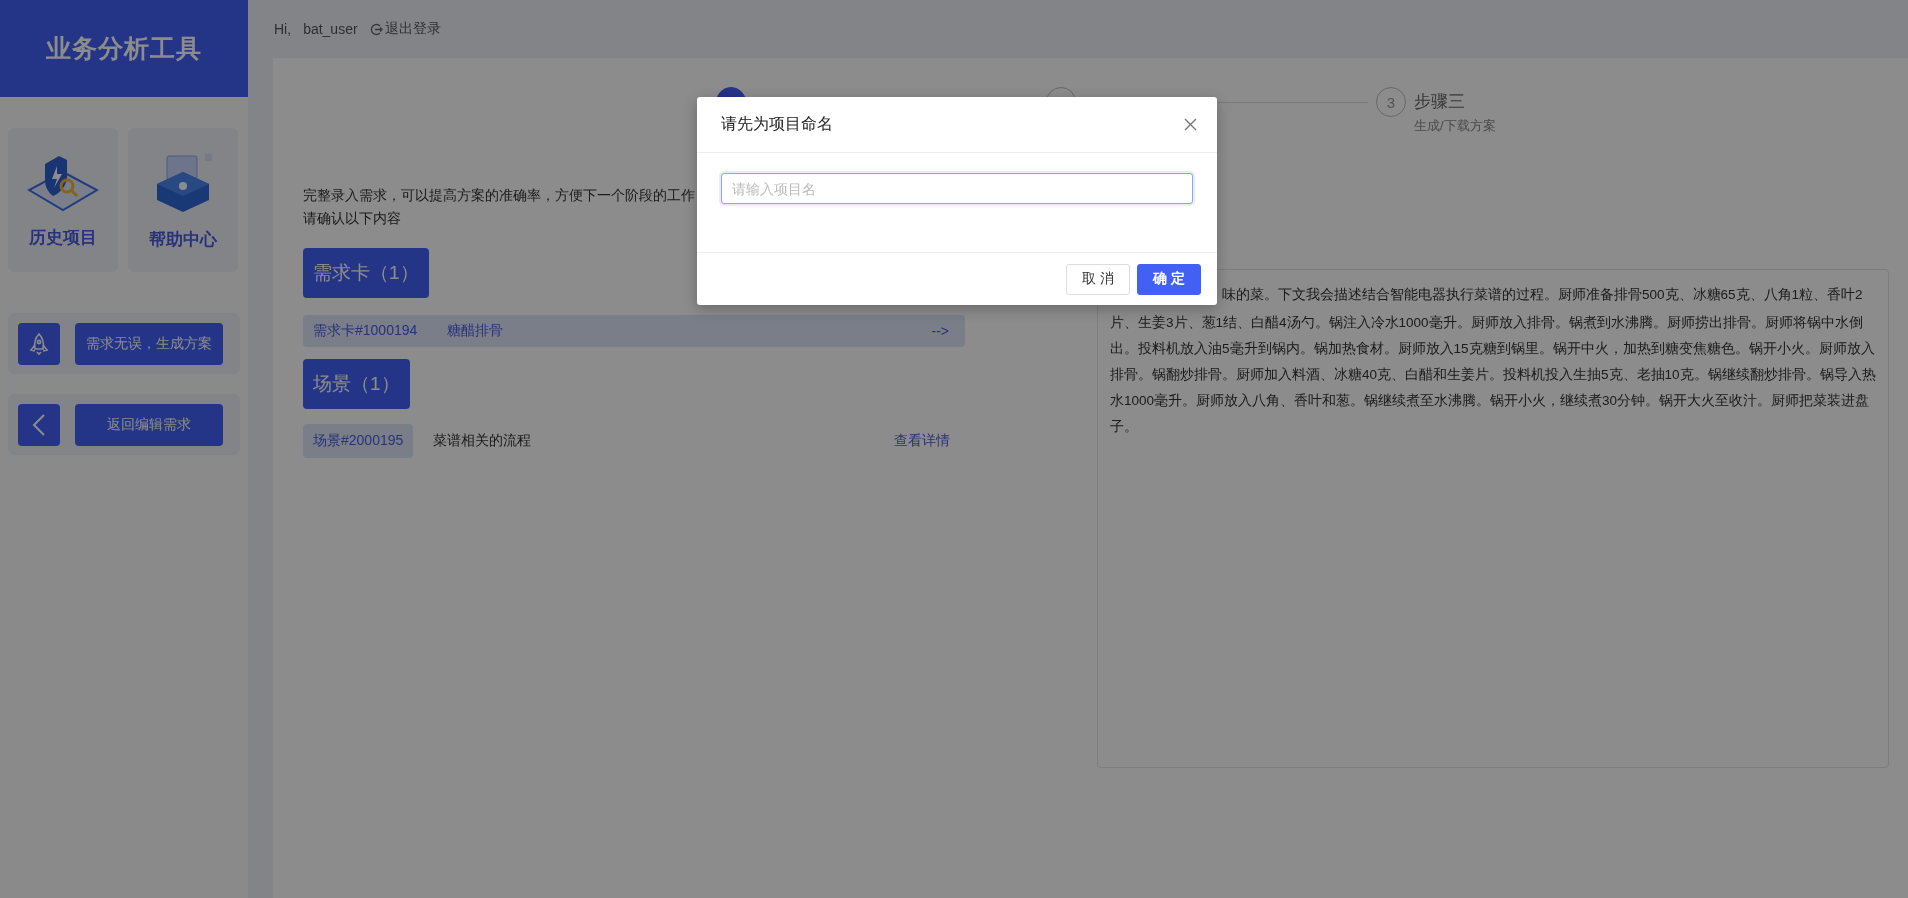 The height and width of the screenshot is (898, 1908). I want to click on close-button, so click(1190, 124).